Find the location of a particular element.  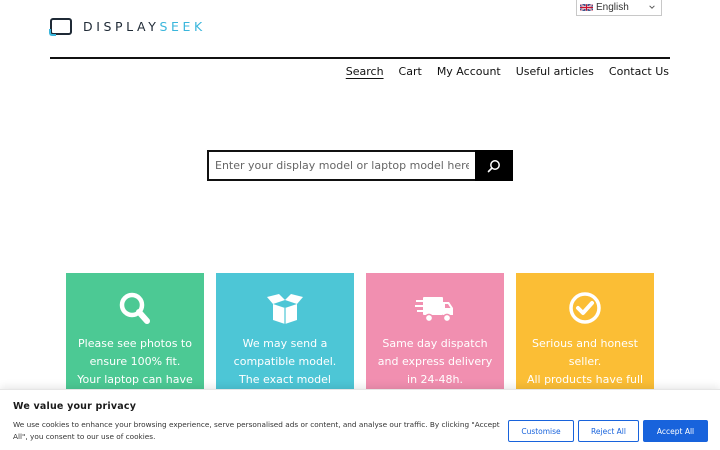

delivery-truck-icon is located at coordinates (434, 310).